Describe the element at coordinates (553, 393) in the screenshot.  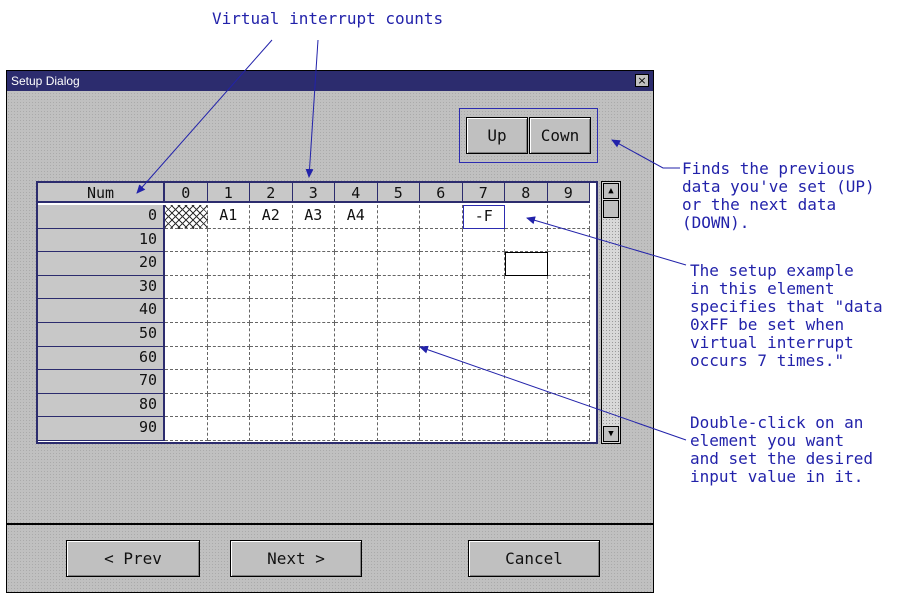
I see `arrow-to-grid-cell` at that location.